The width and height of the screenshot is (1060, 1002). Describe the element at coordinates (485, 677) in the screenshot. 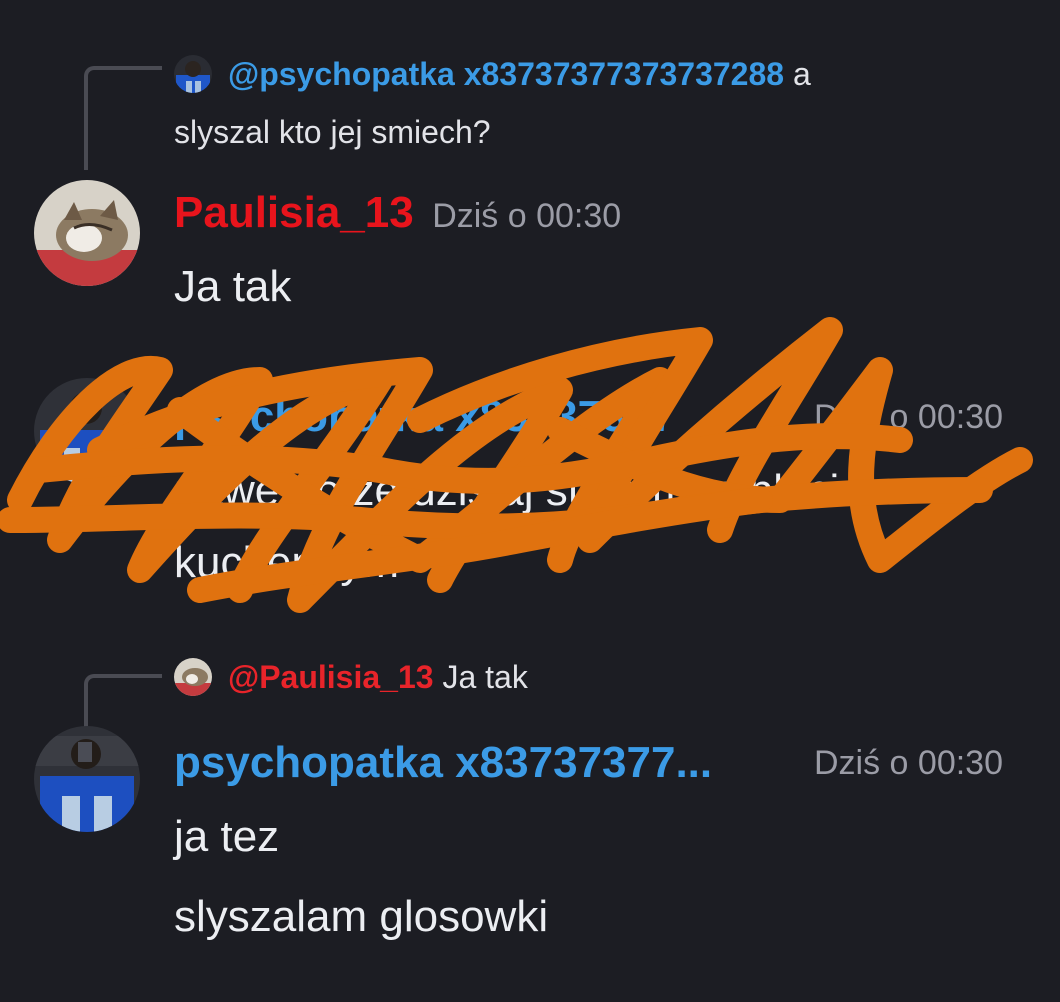

I see `reply-text: Ja tak` at that location.